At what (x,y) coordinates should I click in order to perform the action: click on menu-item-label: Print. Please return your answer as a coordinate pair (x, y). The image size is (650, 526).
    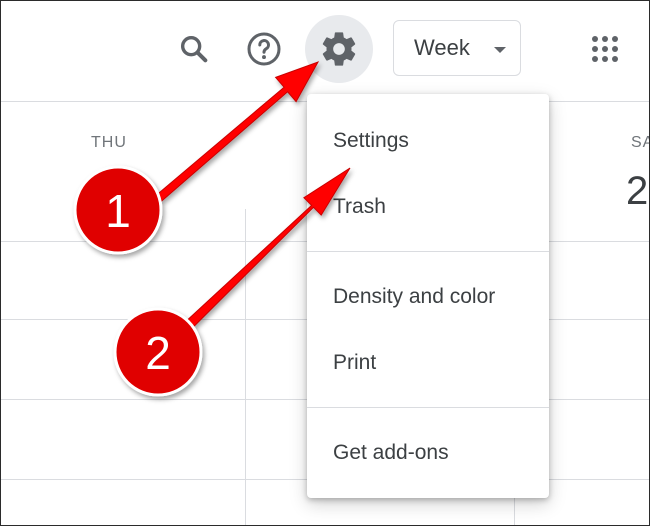
    Looking at the image, I should click on (355, 362).